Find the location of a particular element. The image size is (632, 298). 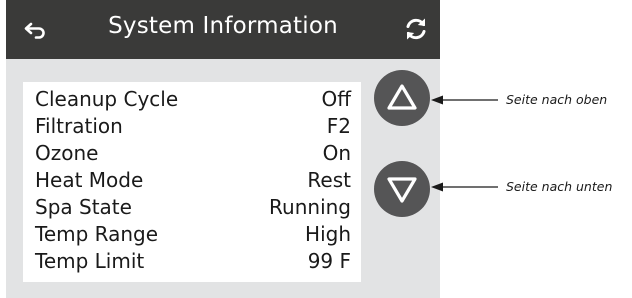

info-value: Off is located at coordinates (336, 99).